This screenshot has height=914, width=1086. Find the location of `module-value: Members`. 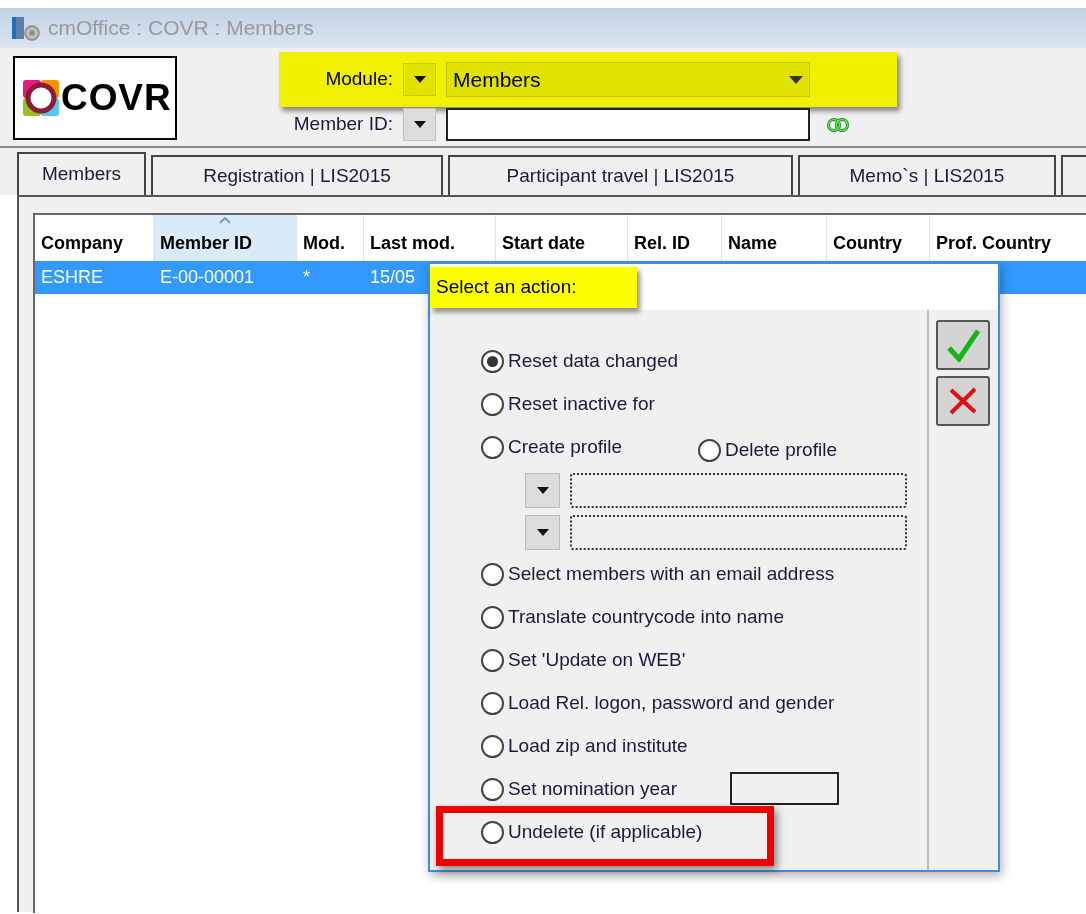

module-value: Members is located at coordinates (497, 79).